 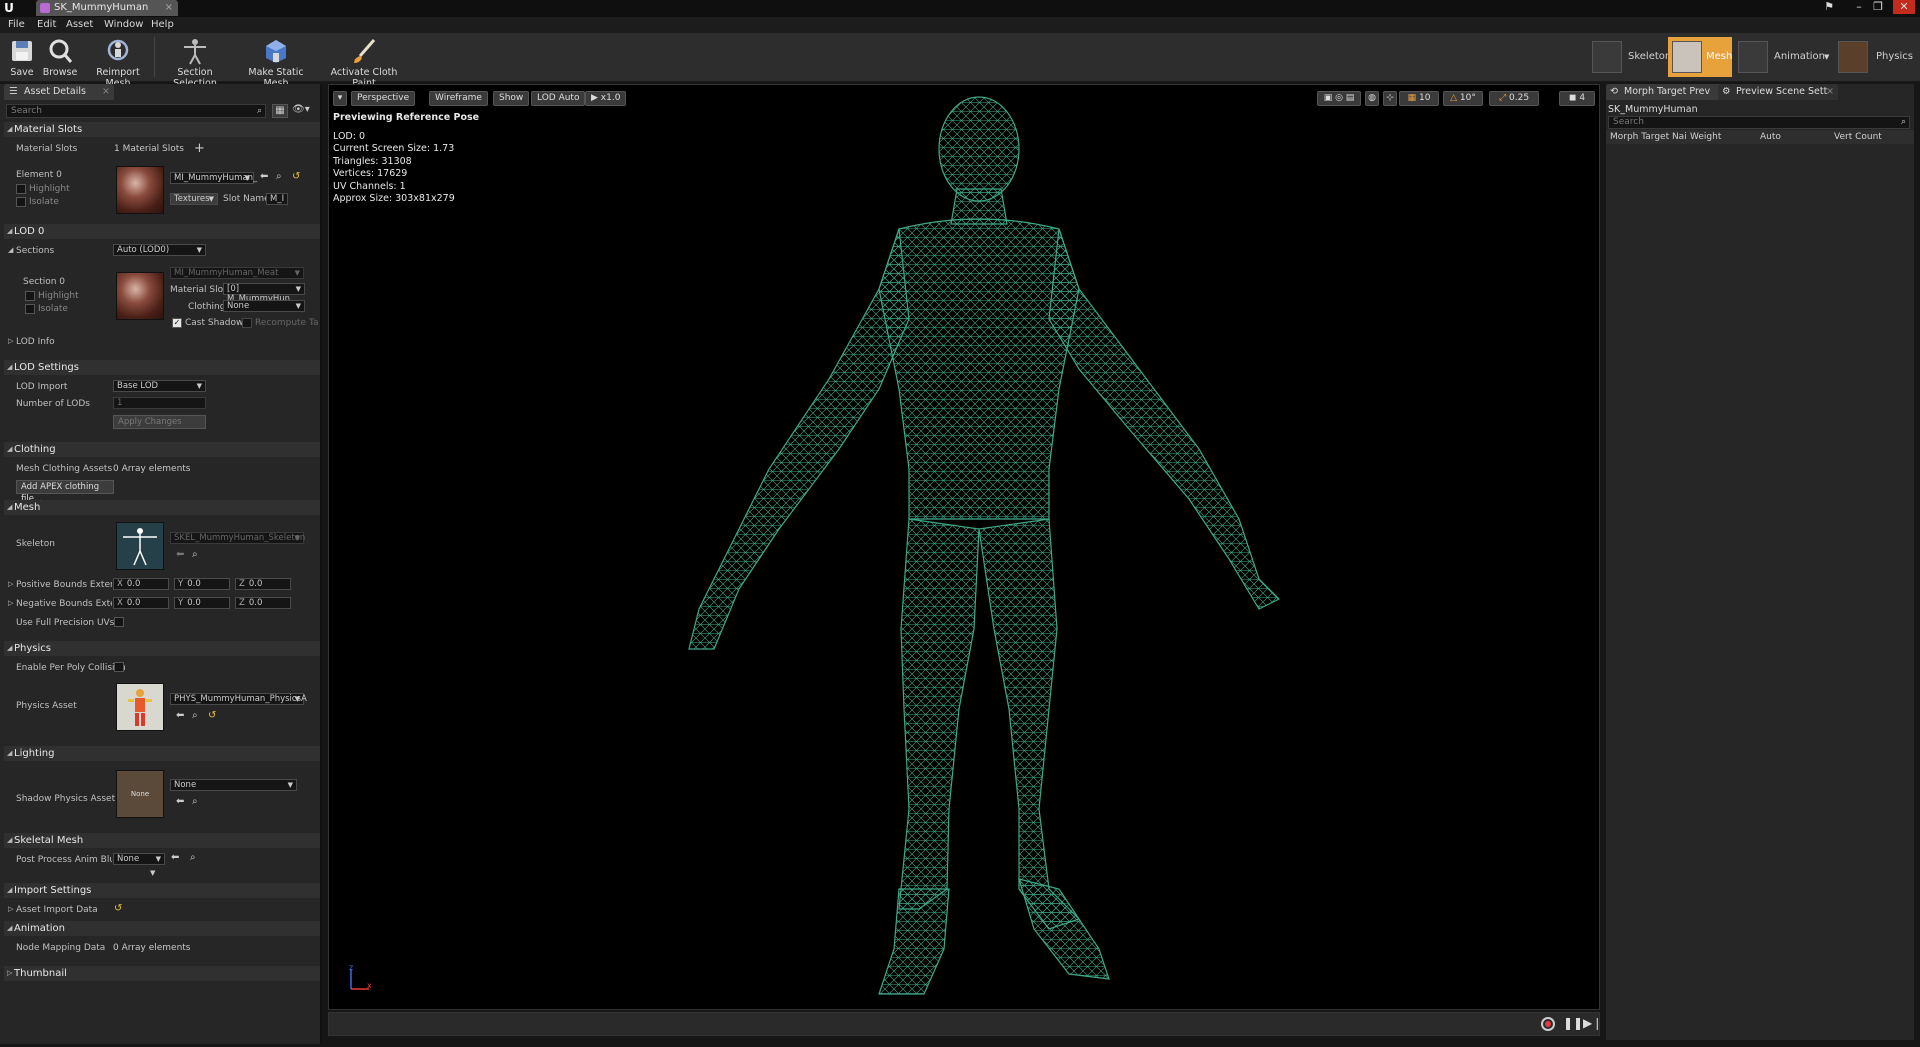 I want to click on highlight-checkbox, so click(x=21, y=189).